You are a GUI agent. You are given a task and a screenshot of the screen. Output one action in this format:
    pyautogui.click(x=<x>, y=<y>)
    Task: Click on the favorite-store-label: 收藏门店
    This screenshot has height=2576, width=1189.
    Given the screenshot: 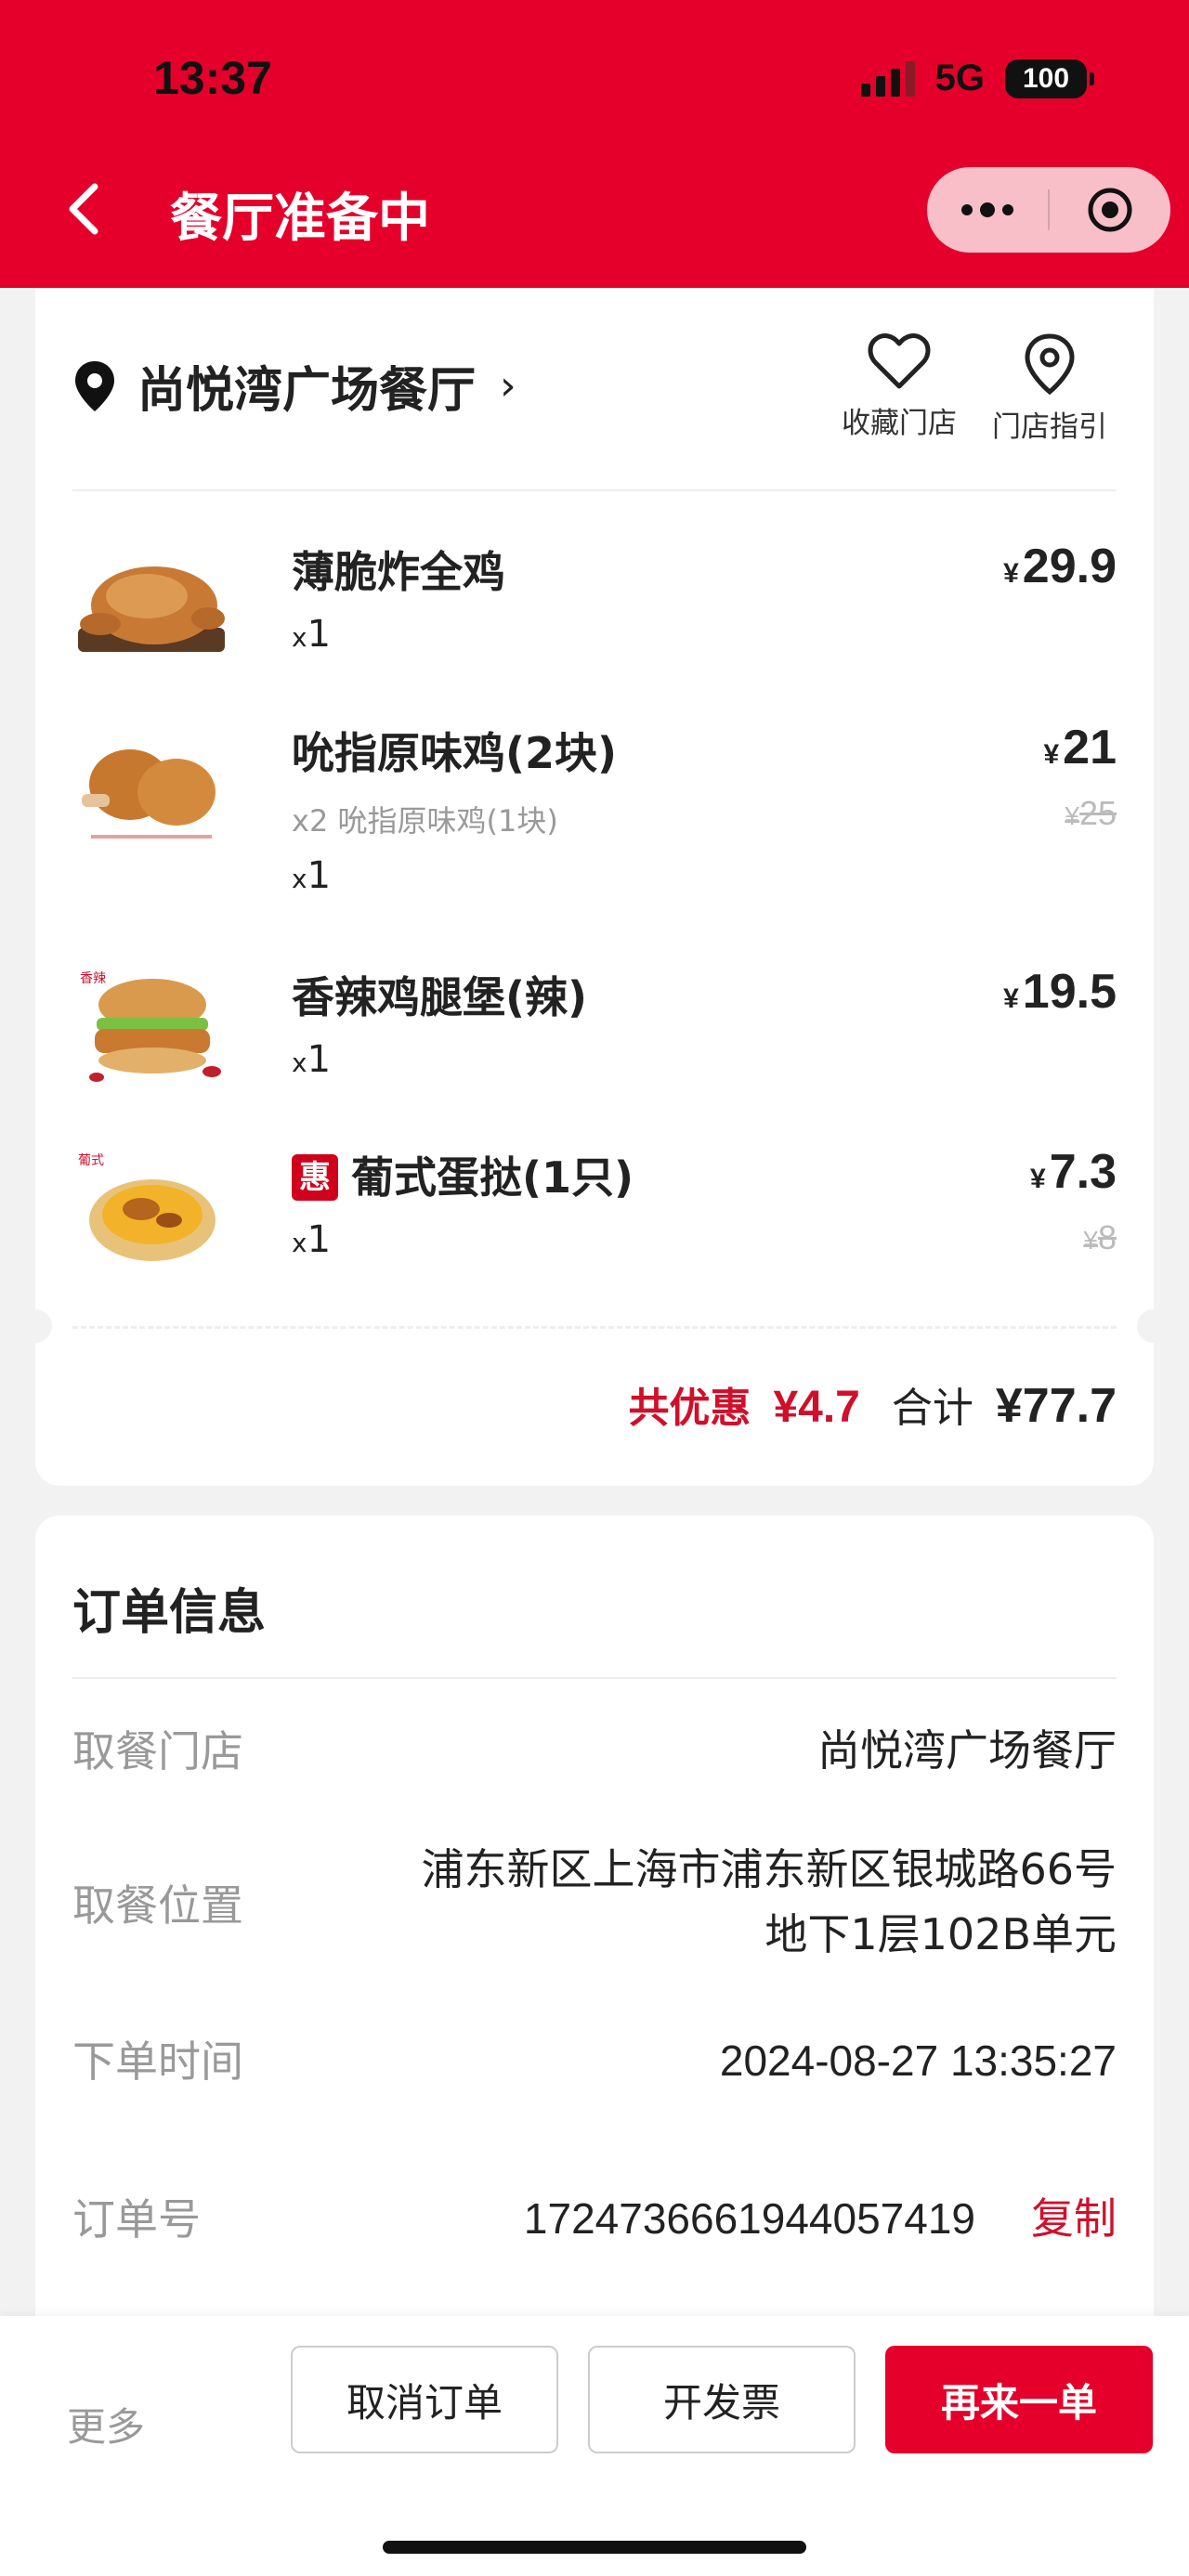 What is the action you would take?
    pyautogui.click(x=899, y=424)
    